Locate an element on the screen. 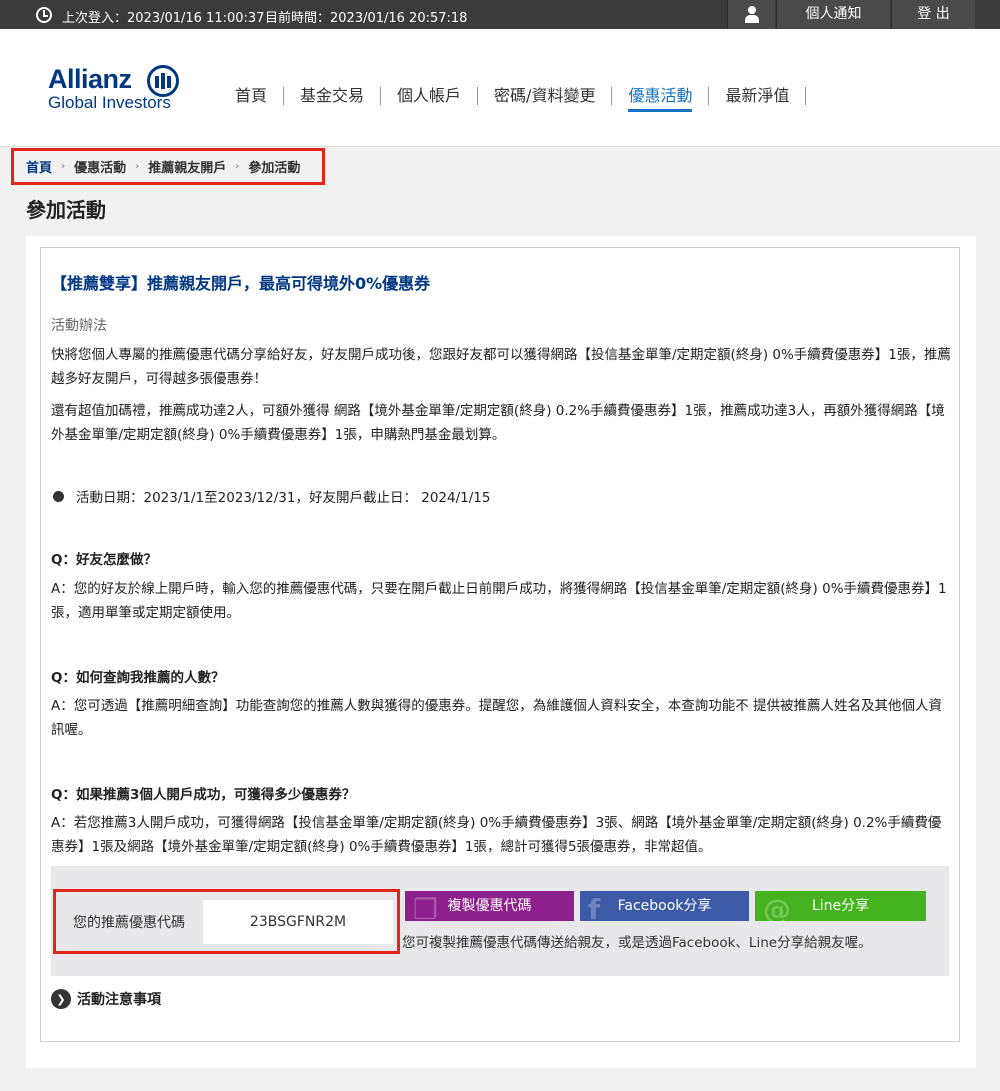 The height and width of the screenshot is (1091, 1000). last-login-text: 上次登入：2023/01/16 11:00:37 is located at coordinates (163, 18).